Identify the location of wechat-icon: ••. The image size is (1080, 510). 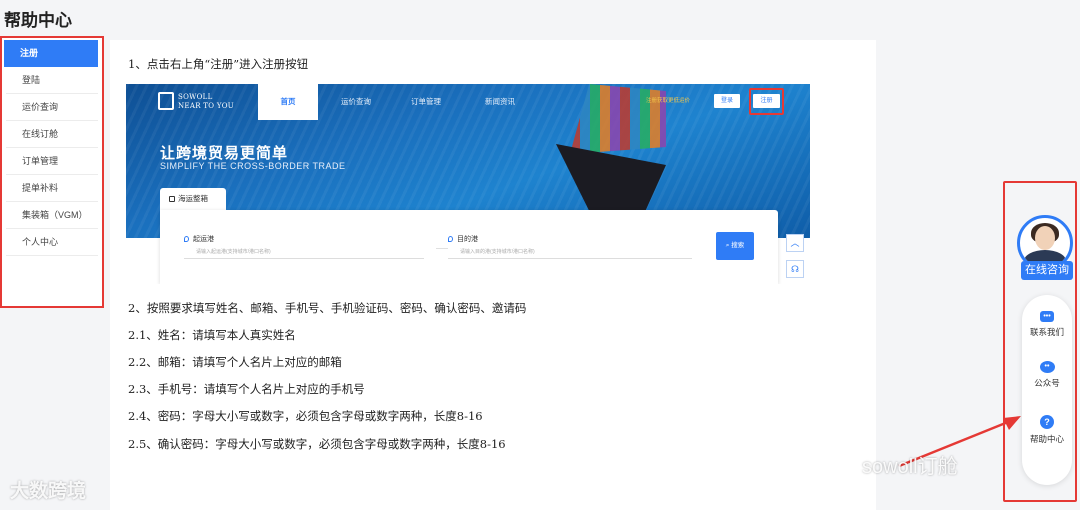
(1047, 367).